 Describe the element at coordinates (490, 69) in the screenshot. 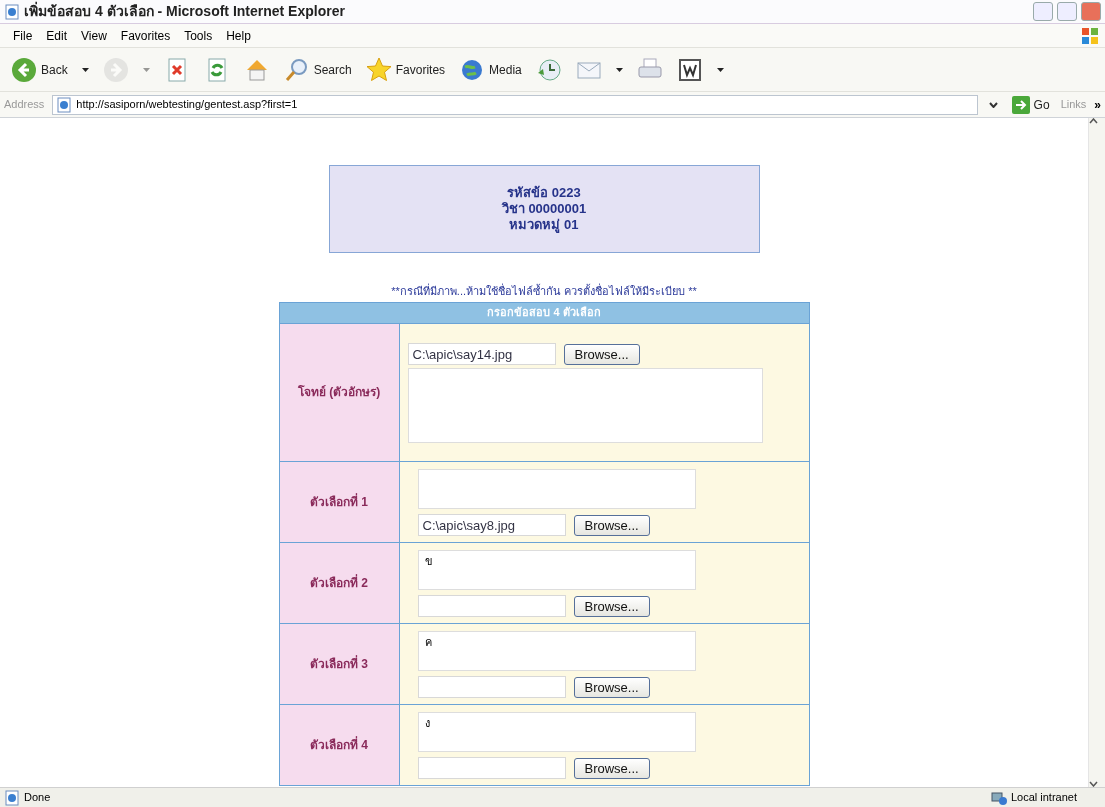

I see `media-button: Media` at that location.